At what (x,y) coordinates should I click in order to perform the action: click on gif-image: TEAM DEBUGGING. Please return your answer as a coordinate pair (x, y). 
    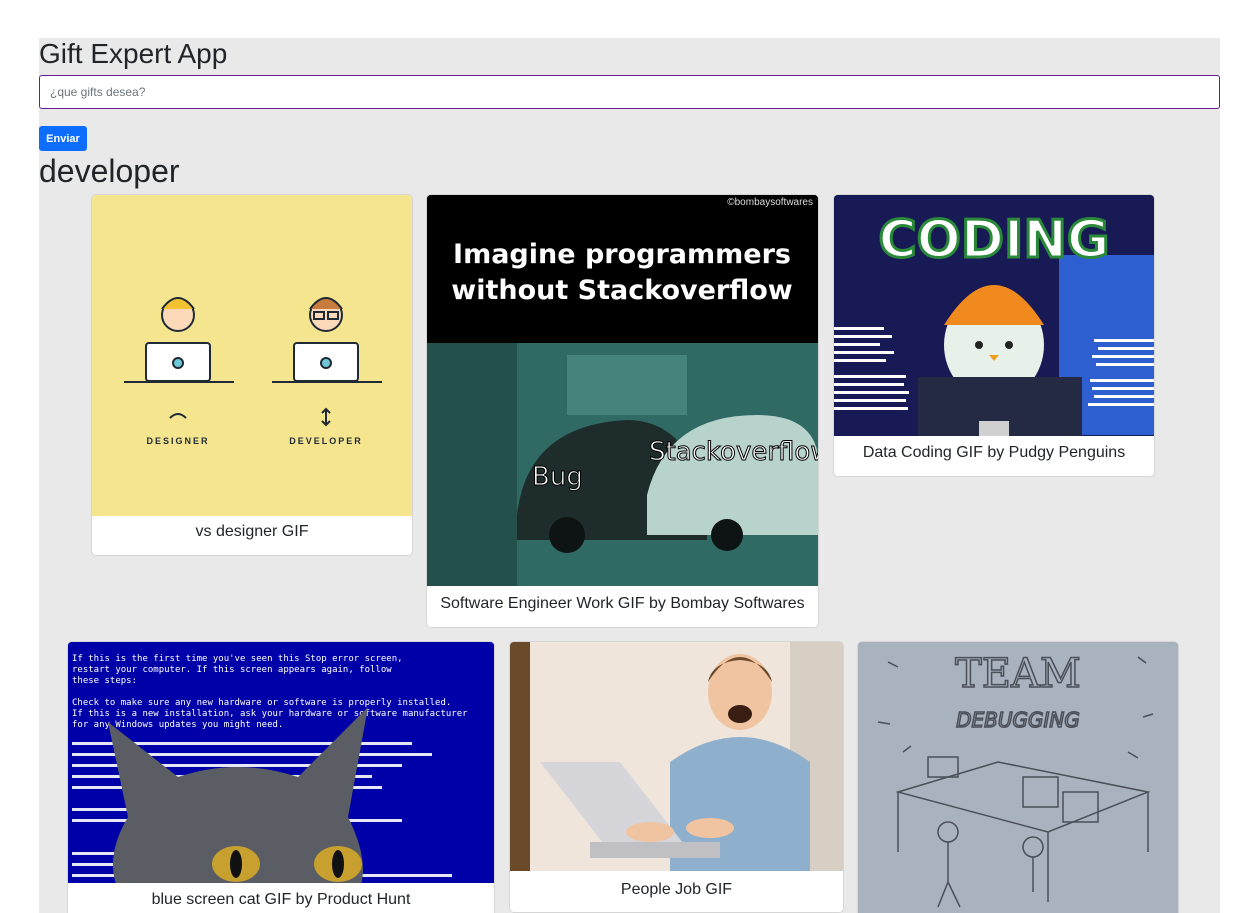
    Looking at the image, I should click on (1018, 777).